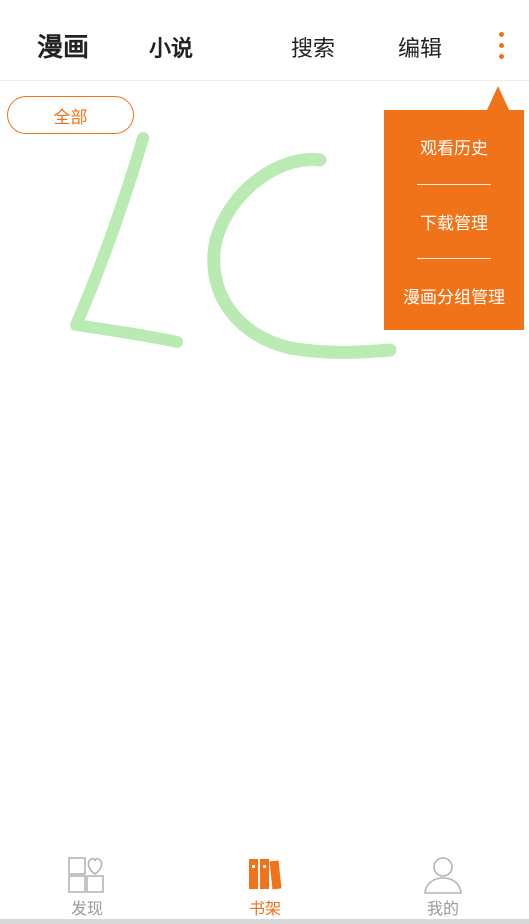  I want to click on bookshelf-icon, so click(265, 874).